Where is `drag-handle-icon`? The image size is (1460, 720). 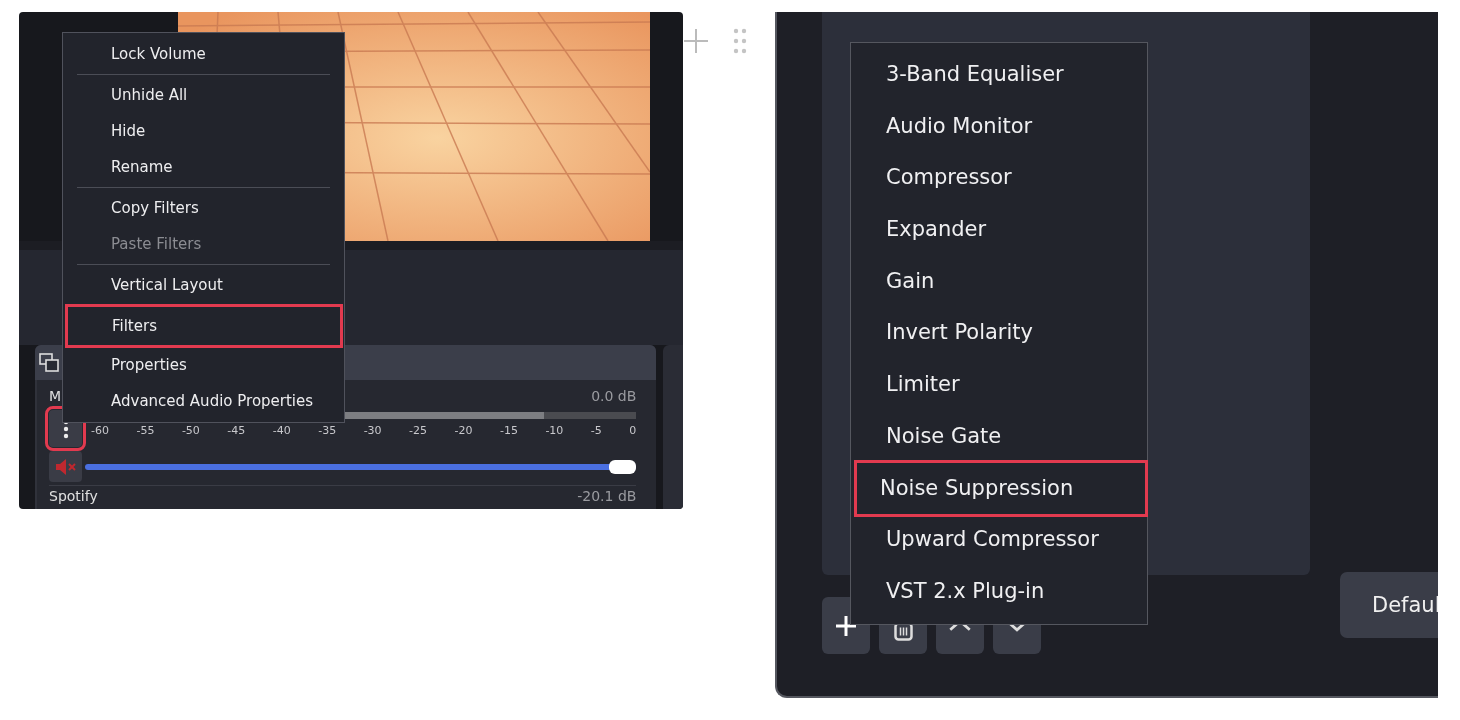 drag-handle-icon is located at coordinates (740, 41).